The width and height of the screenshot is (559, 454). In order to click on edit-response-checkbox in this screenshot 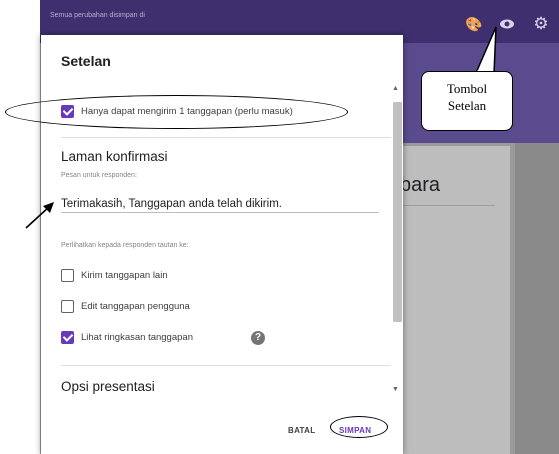, I will do `click(67, 306)`.